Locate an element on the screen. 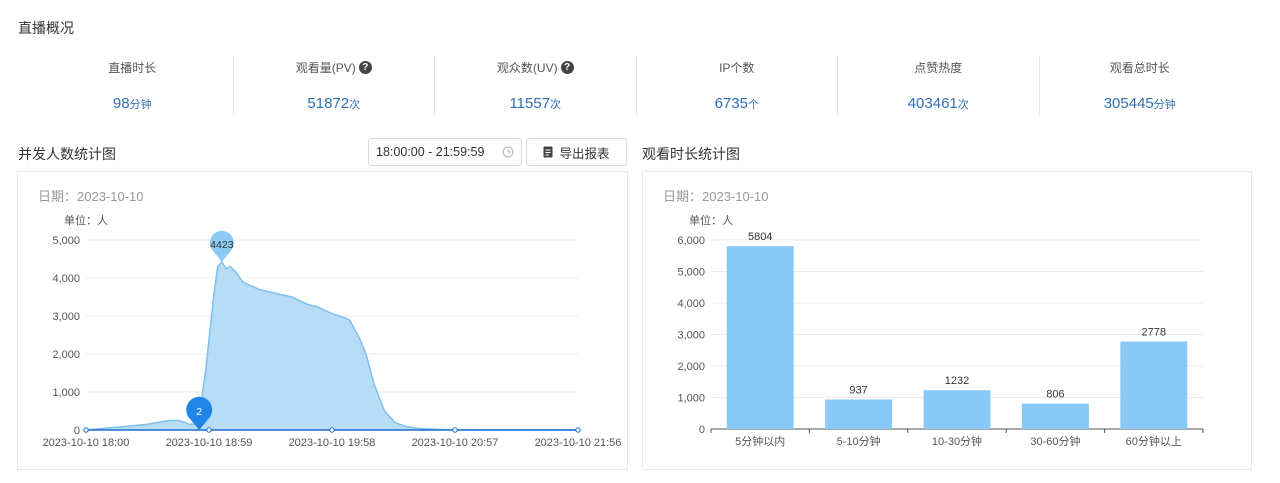  stat-value: 51872次 is located at coordinates (334, 103).